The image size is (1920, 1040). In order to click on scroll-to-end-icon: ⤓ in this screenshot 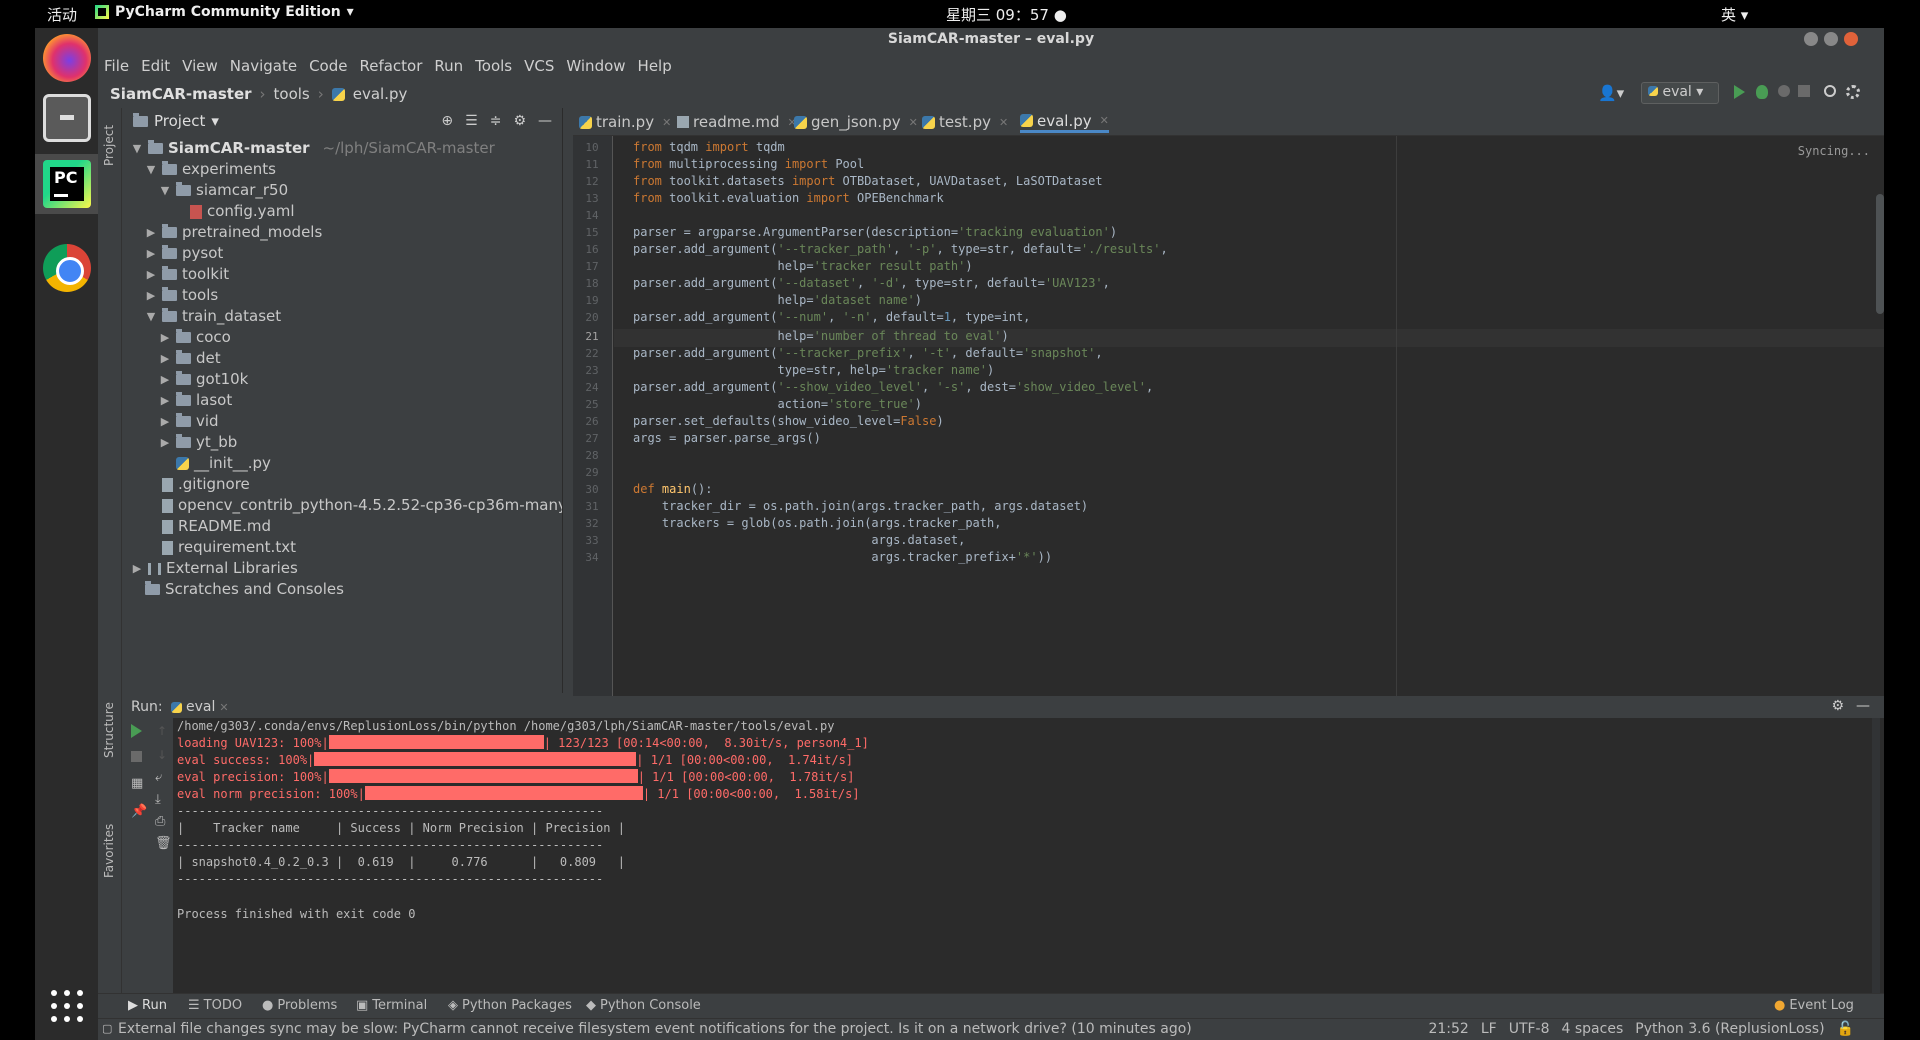, I will do `click(162, 799)`.